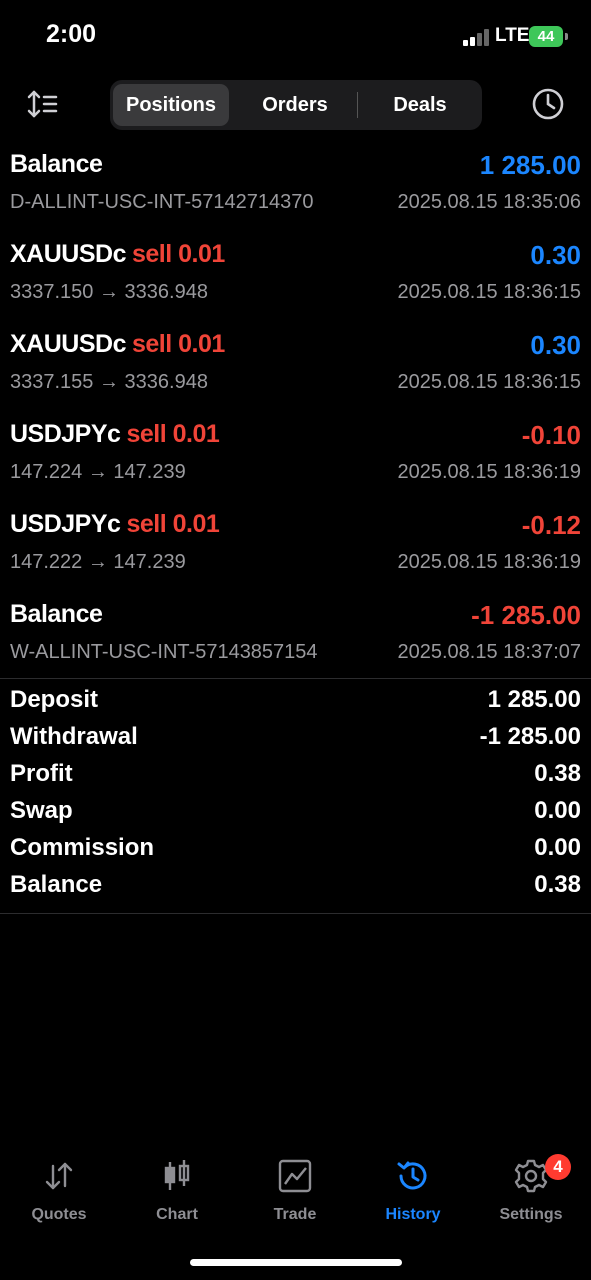 This screenshot has width=591, height=1280. What do you see at coordinates (295, 704) in the screenshot?
I see `summary-deposit: Deposit 1 285.00` at bounding box center [295, 704].